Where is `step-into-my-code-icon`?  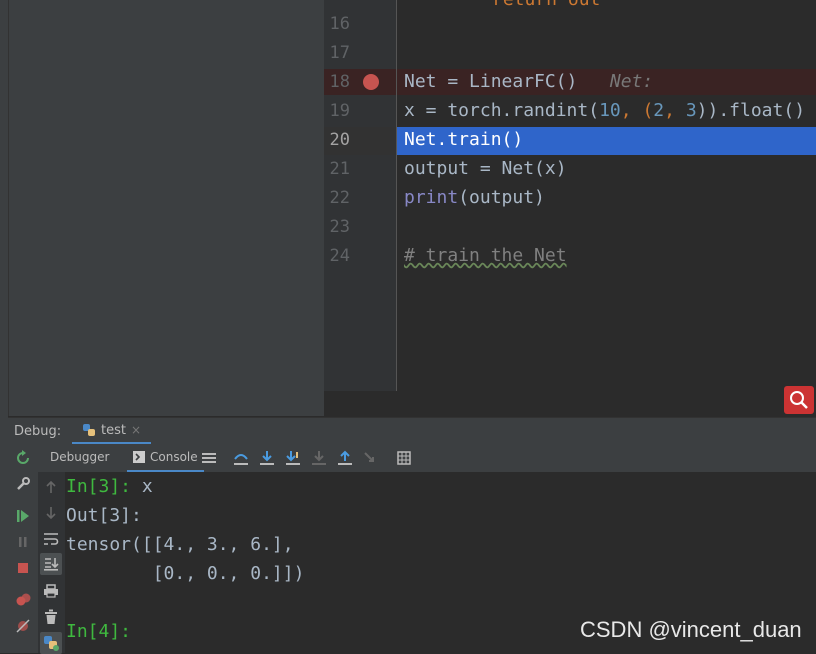
step-into-my-code-icon is located at coordinates (293, 458).